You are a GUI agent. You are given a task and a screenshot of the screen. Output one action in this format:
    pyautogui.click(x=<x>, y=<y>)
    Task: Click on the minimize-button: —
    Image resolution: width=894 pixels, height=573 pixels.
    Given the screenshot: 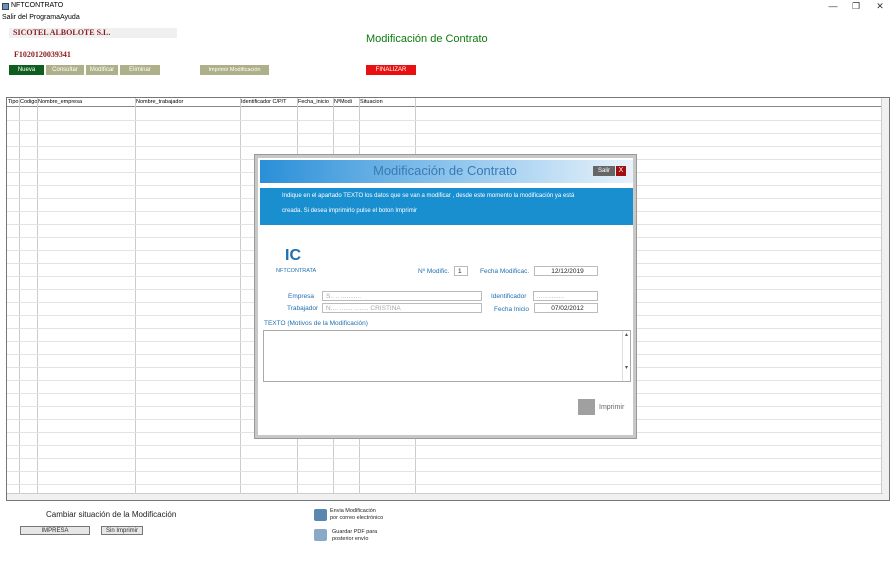 What is the action you would take?
    pyautogui.click(x=833, y=6)
    